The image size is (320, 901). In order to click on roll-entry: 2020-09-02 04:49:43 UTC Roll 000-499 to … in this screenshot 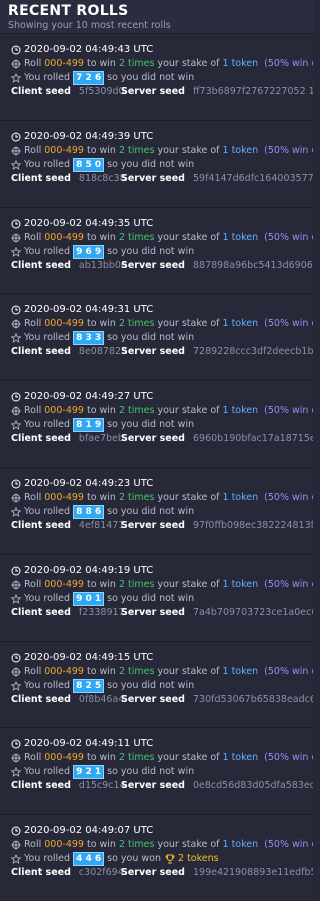, I will do `click(156, 76)`.